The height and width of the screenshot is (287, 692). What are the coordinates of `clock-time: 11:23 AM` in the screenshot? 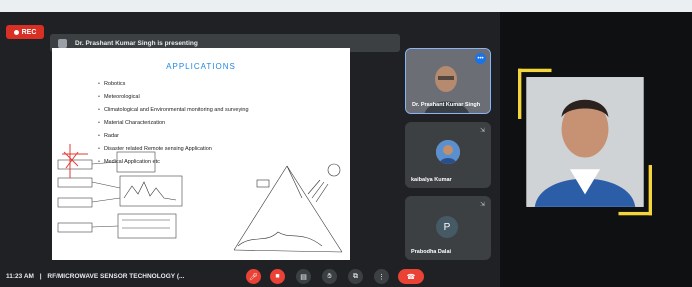 It's located at (20, 276).